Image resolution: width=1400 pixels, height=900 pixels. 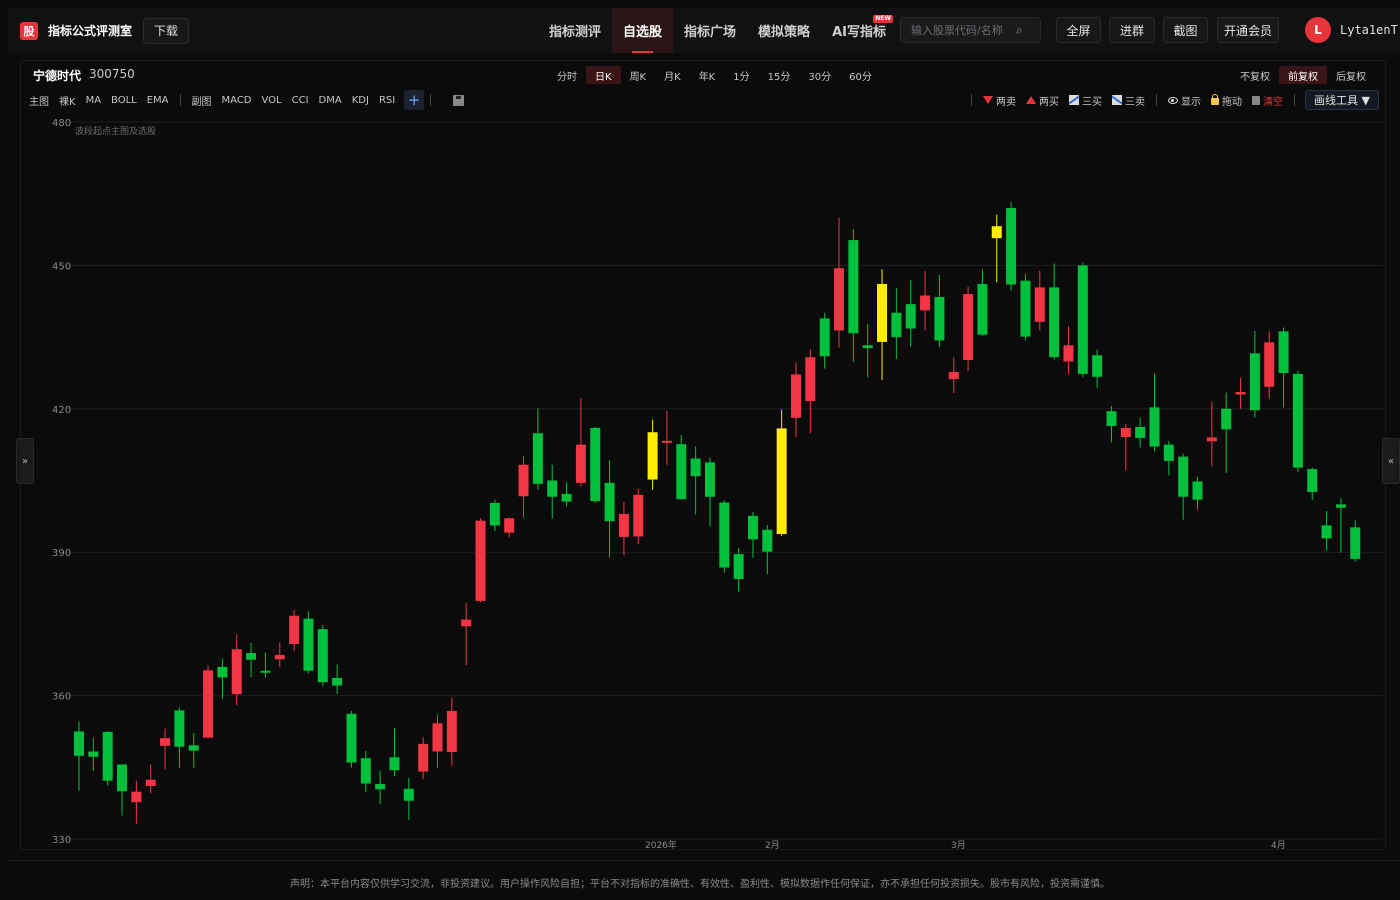 What do you see at coordinates (237, 100) in the screenshot?
I see `indicator-macd: MACD` at bounding box center [237, 100].